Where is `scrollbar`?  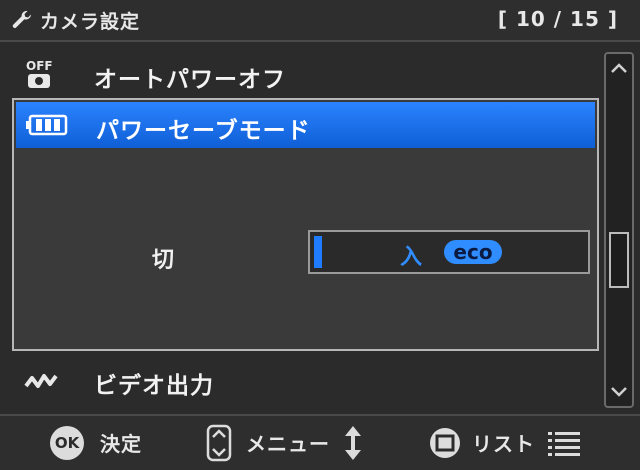
scrollbar is located at coordinates (619, 230).